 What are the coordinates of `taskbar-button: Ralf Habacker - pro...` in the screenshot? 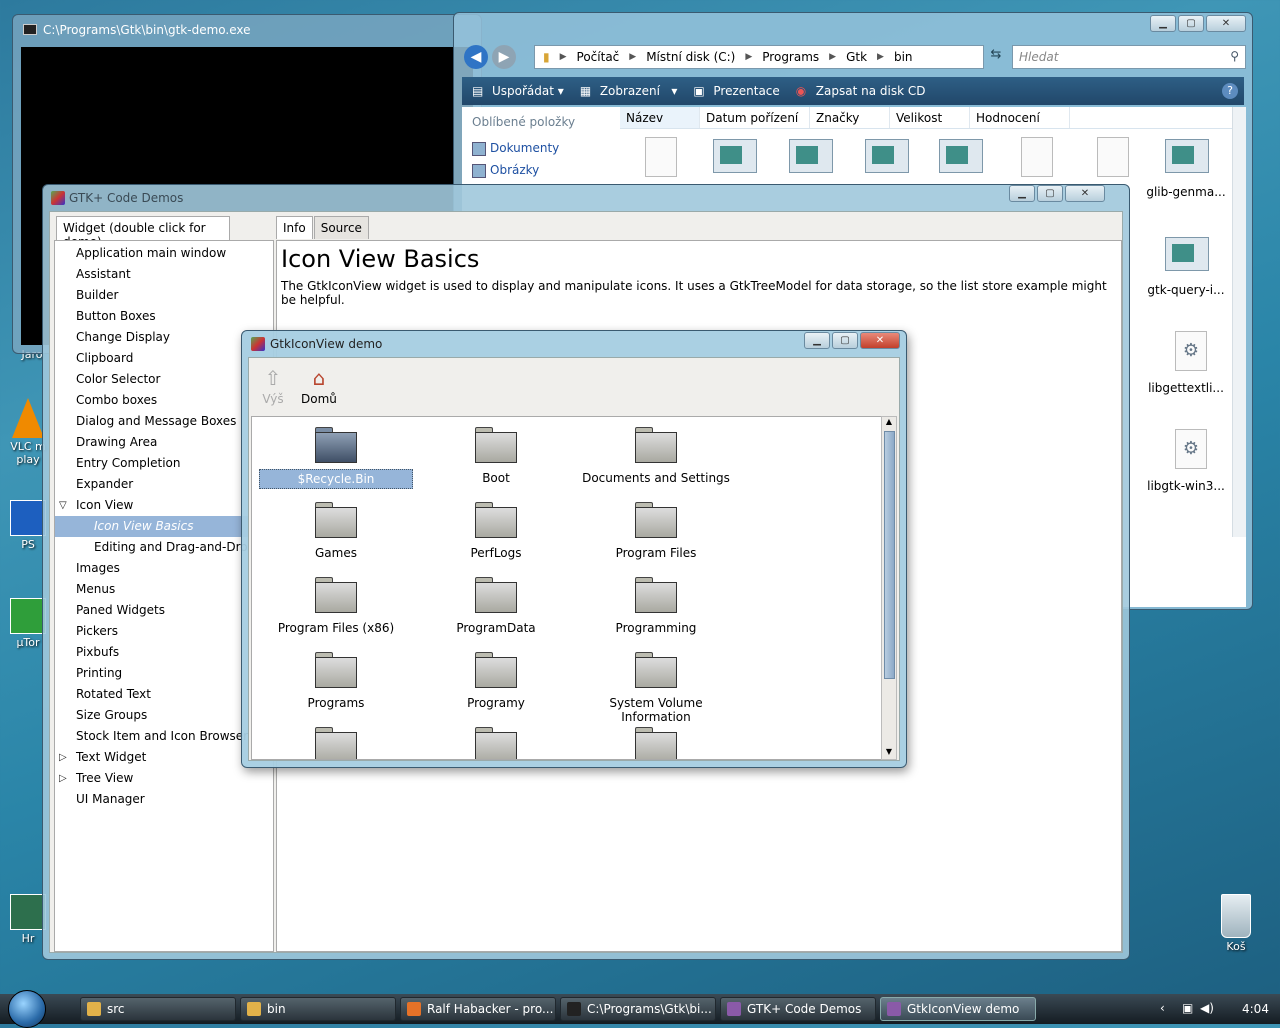 It's located at (478, 1009).